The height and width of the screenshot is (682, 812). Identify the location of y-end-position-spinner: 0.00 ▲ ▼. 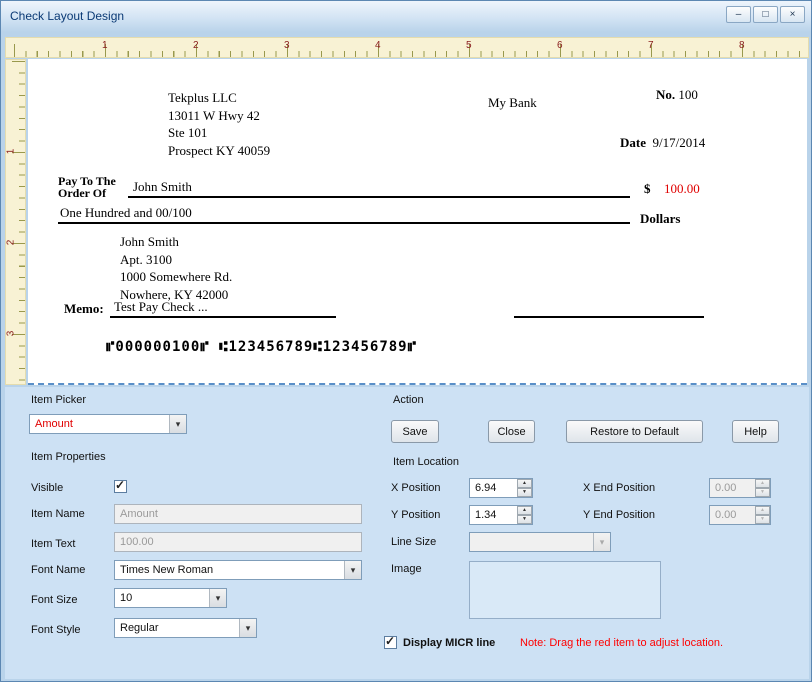
(740, 515).